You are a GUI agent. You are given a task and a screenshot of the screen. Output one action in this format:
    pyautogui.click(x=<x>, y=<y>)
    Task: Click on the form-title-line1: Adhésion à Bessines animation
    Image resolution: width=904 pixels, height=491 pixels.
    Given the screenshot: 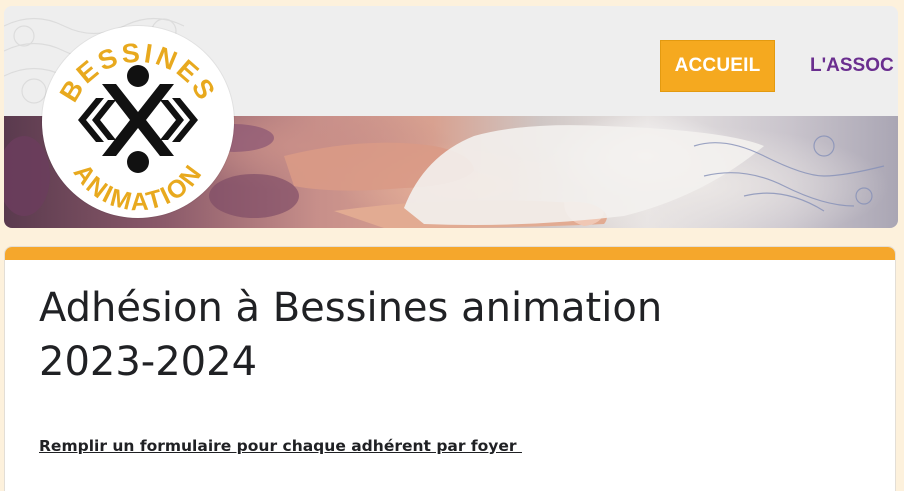 What is the action you would take?
    pyautogui.click(x=351, y=308)
    